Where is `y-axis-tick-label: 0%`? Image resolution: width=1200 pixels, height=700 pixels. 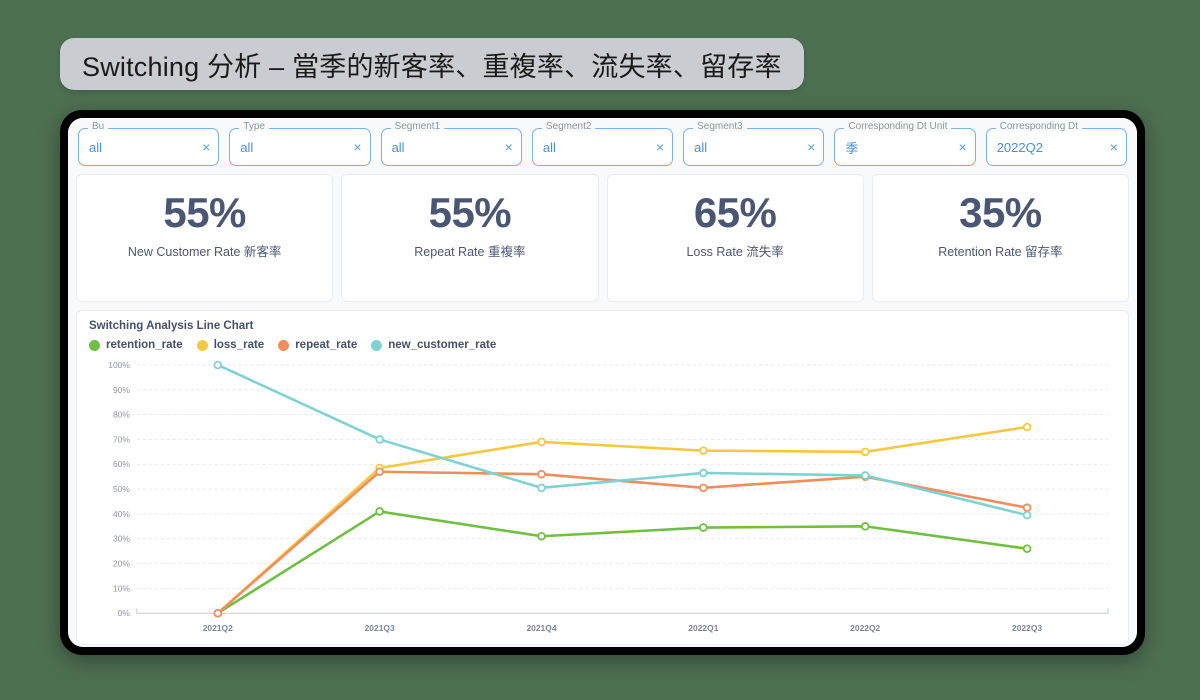
y-axis-tick-label: 0% is located at coordinates (124, 613).